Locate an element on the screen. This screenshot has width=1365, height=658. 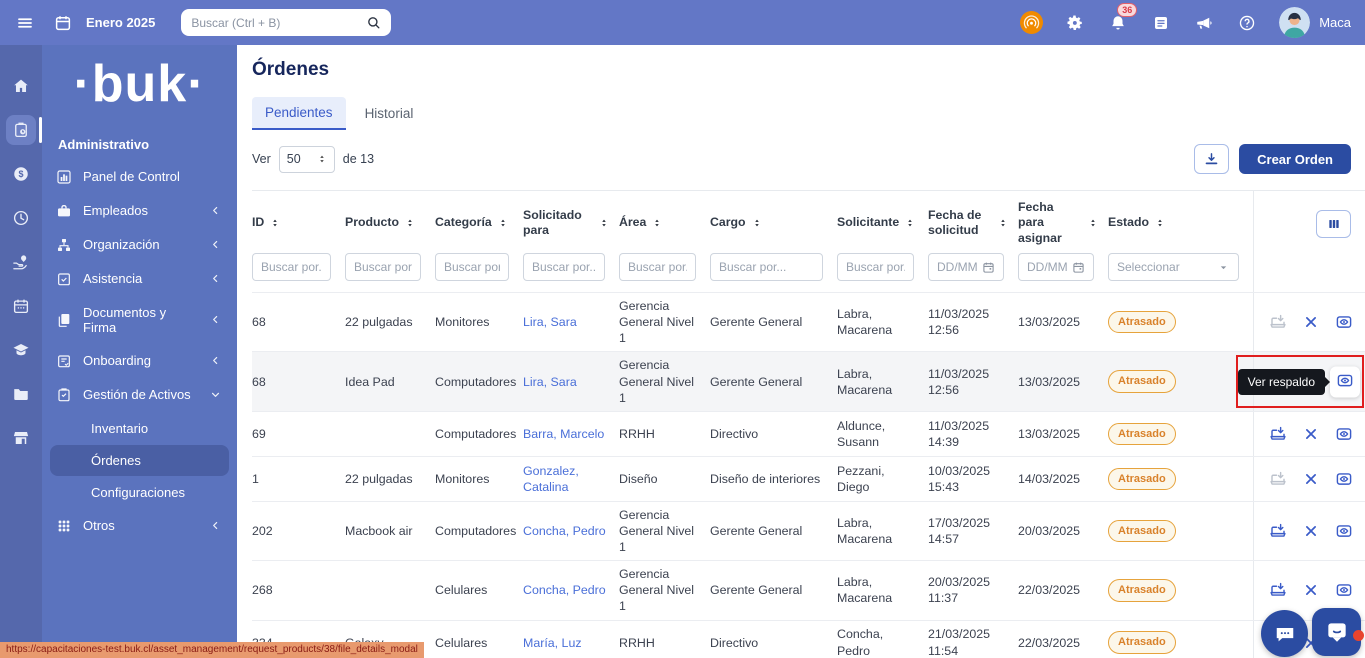
page-size-select: 50 is located at coordinates (306, 159).